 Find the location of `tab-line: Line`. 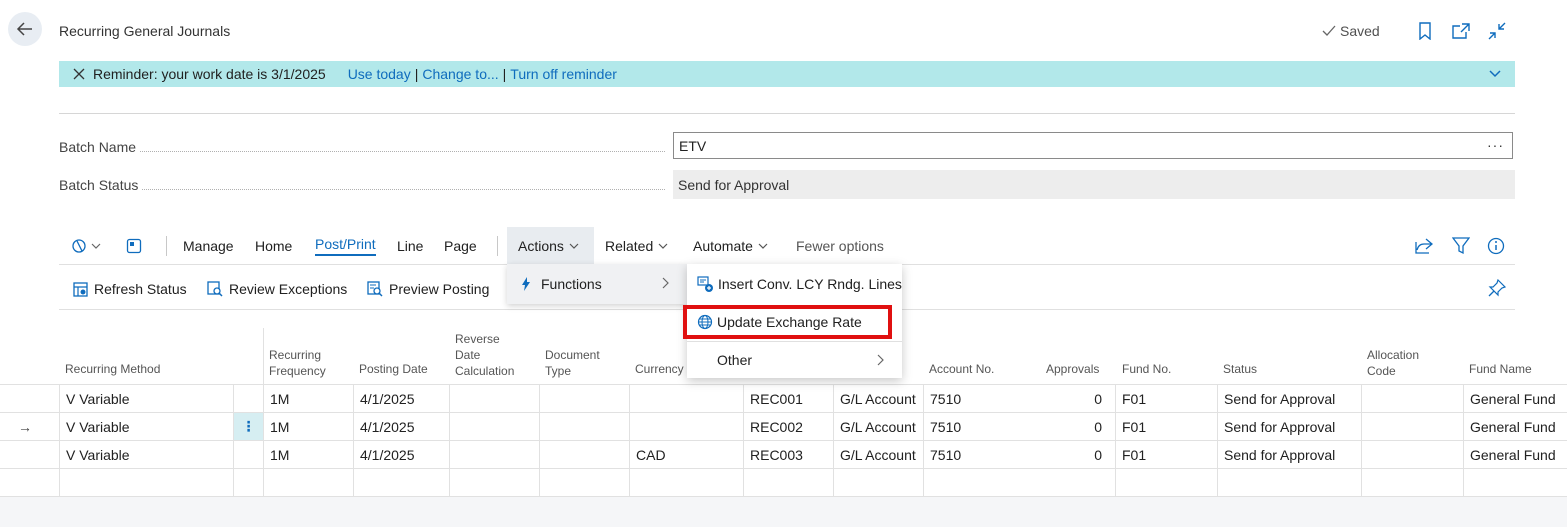

tab-line: Line is located at coordinates (410, 246).